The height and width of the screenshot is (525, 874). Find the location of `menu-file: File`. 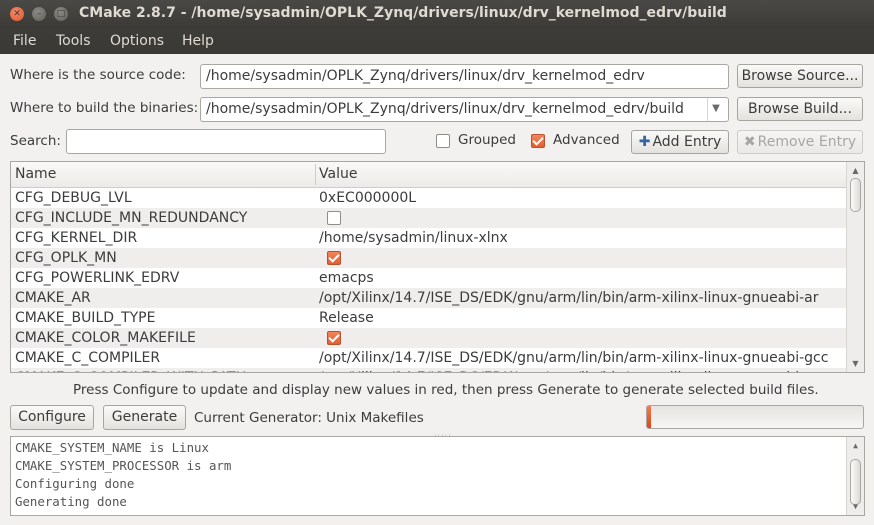

menu-file: File is located at coordinates (24, 41).